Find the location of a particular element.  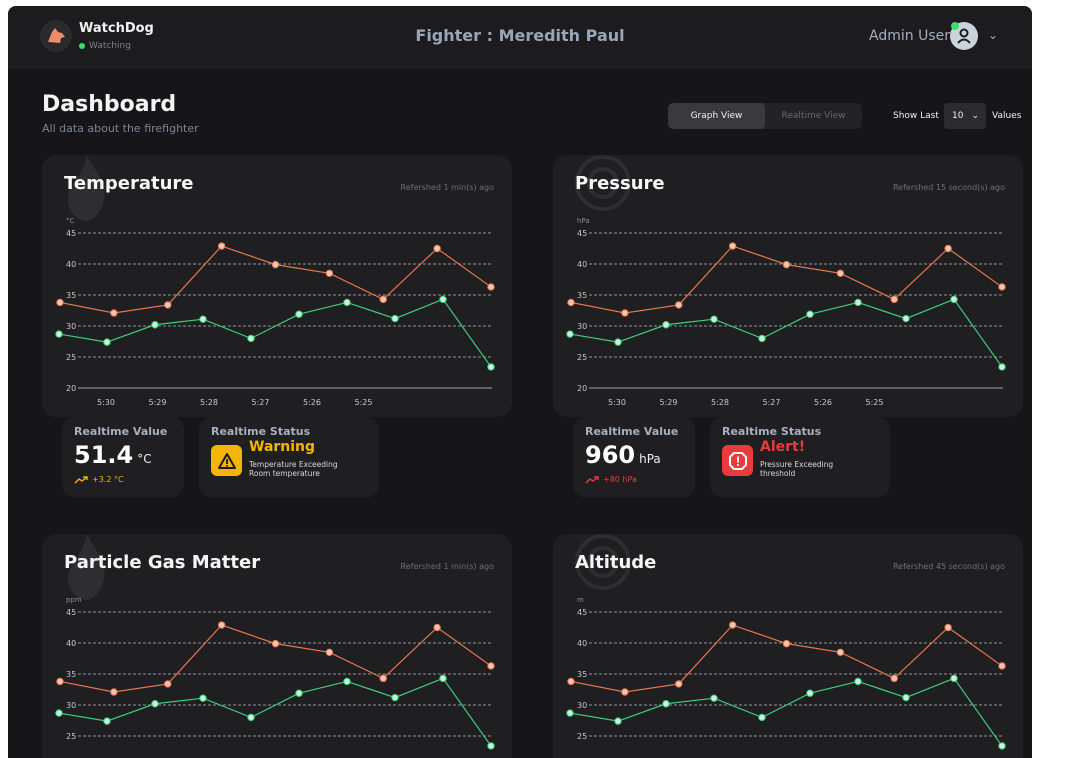

y-axis-unit: ppm is located at coordinates (74, 600).